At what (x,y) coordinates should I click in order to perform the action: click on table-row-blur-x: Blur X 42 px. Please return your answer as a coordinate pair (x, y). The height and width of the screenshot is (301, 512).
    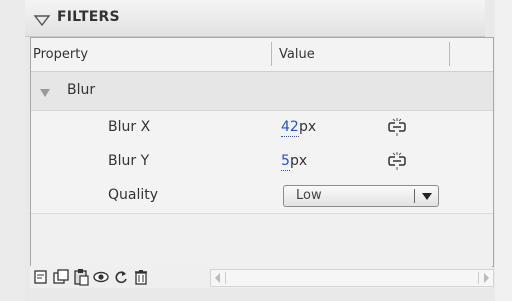
    Looking at the image, I should click on (262, 128).